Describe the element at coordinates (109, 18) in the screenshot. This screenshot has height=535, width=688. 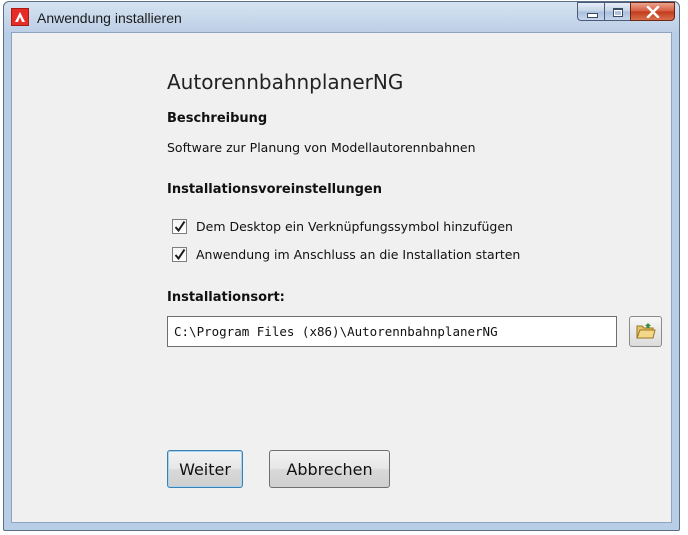
I see `window-title: Anwendung installieren` at that location.